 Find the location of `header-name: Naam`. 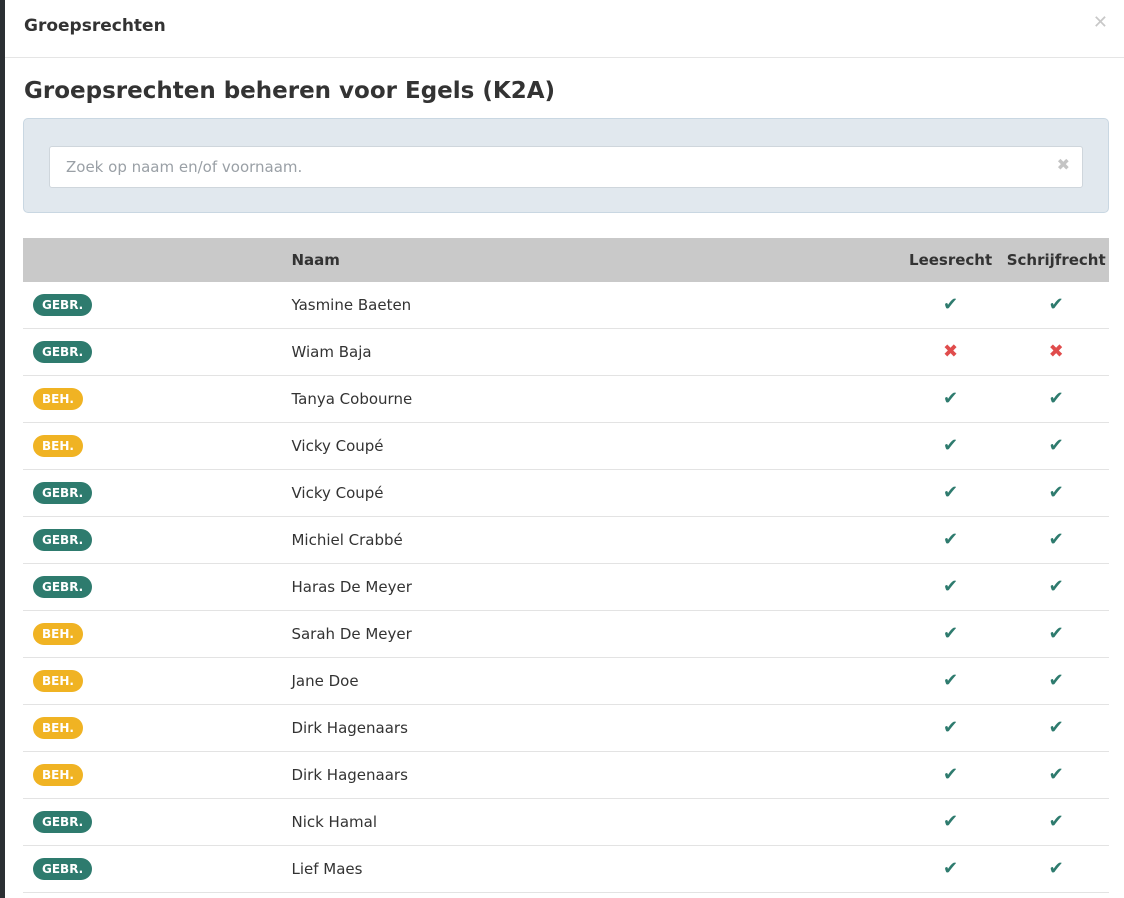

header-name: Naam is located at coordinates (594, 260).